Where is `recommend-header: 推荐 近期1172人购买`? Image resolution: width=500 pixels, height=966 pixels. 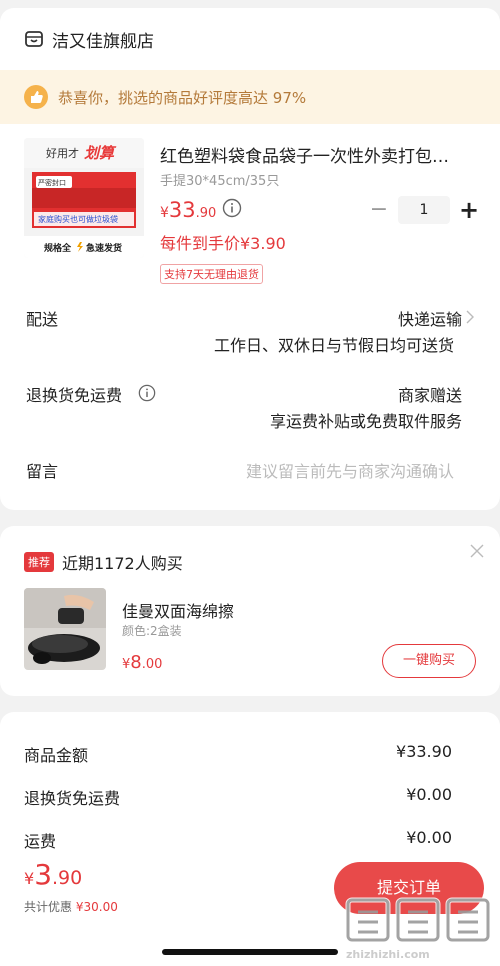 recommend-header: 推荐 近期1172人购买 is located at coordinates (103, 562).